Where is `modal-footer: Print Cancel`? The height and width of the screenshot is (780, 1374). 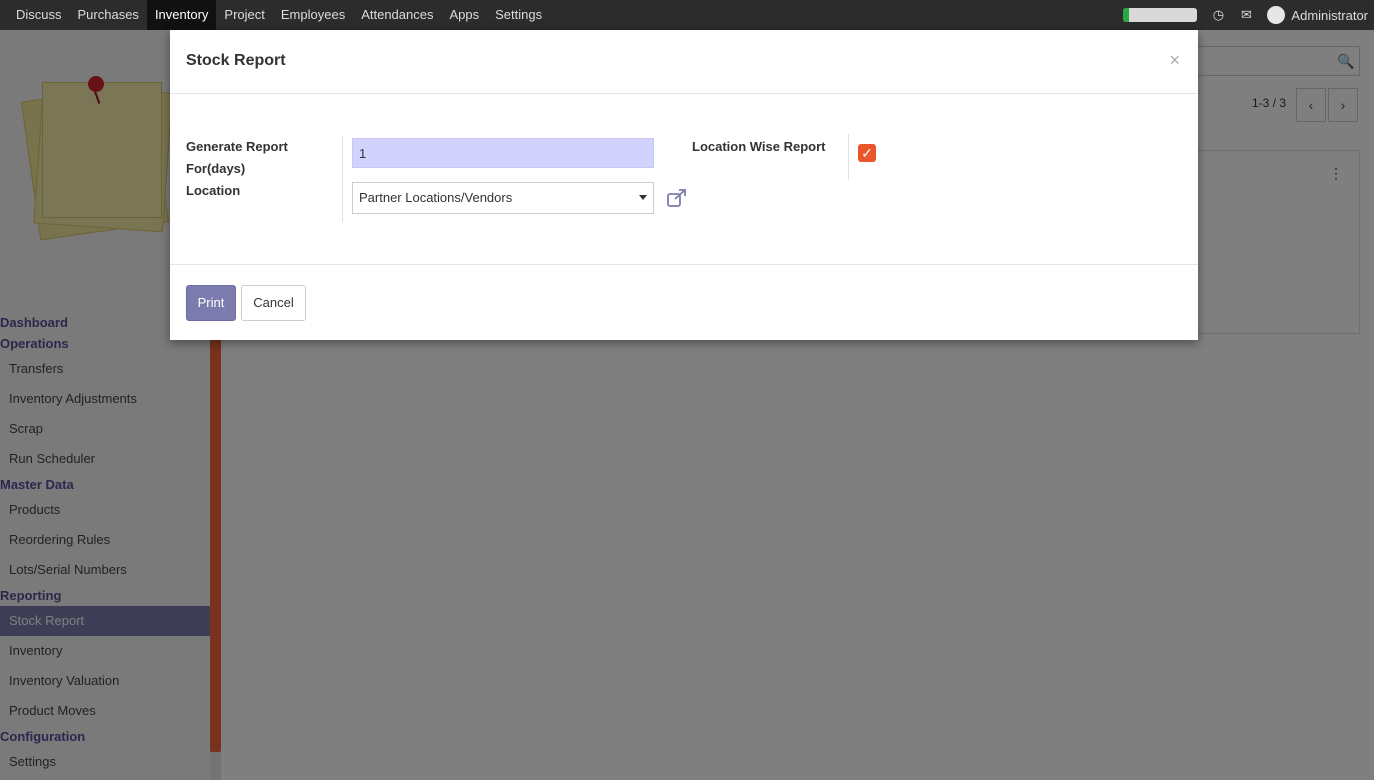
modal-footer: Print Cancel is located at coordinates (684, 302).